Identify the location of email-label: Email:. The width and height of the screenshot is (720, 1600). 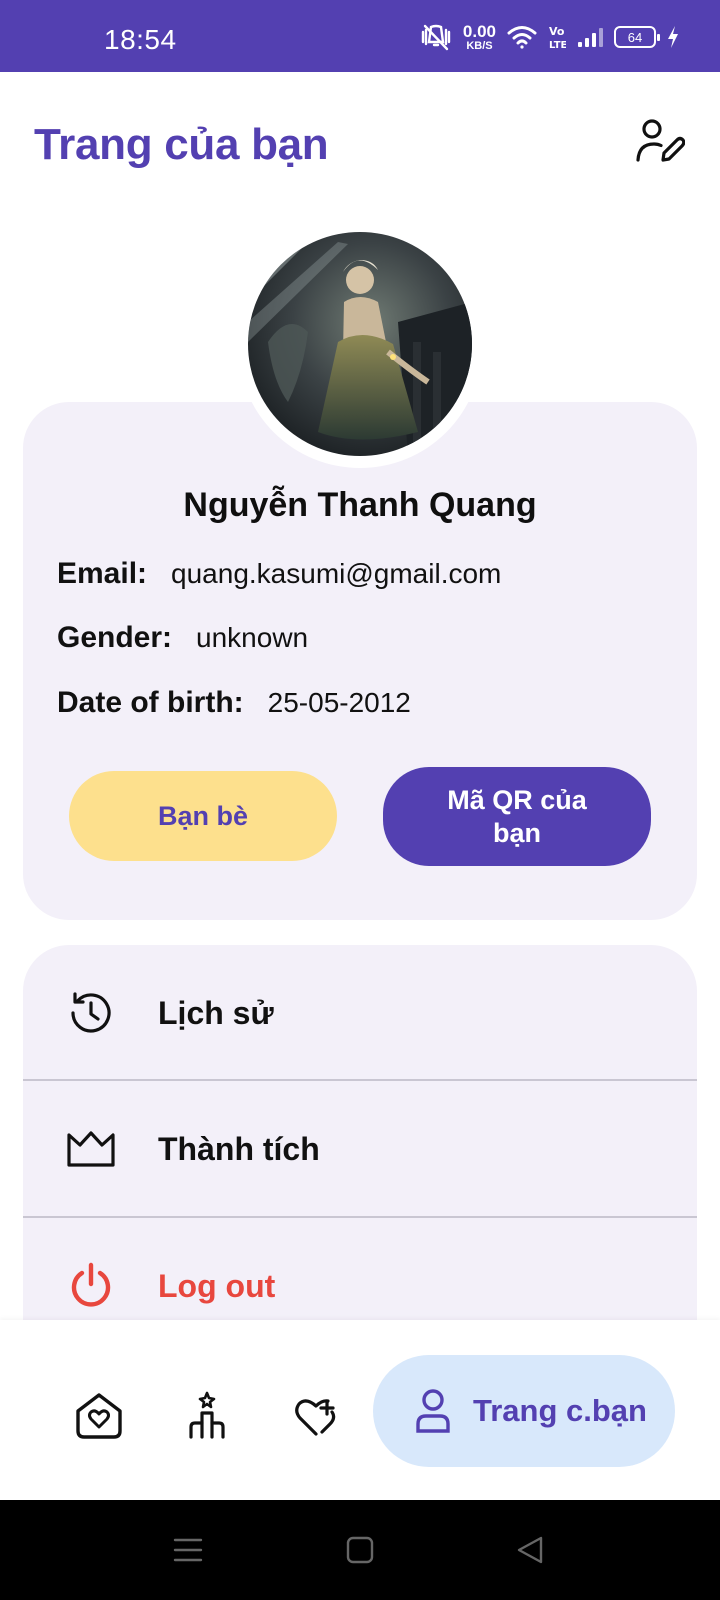
(102, 573).